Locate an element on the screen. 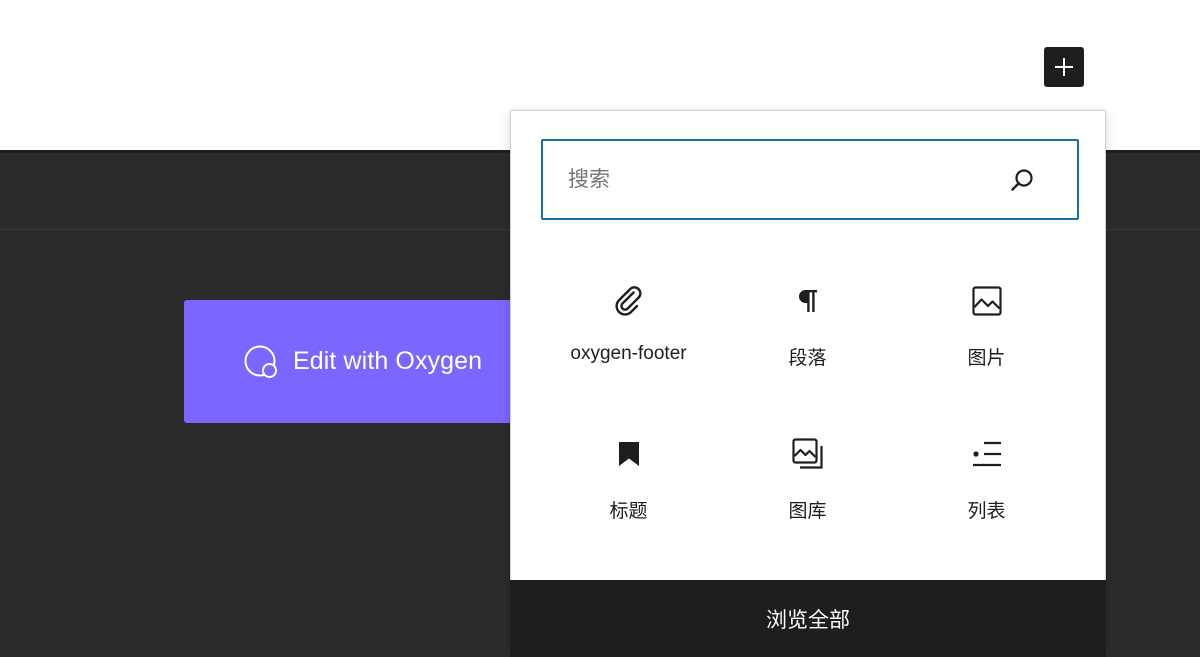  edit-with-oxygen-label: Edit with Oxygen is located at coordinates (388, 361).